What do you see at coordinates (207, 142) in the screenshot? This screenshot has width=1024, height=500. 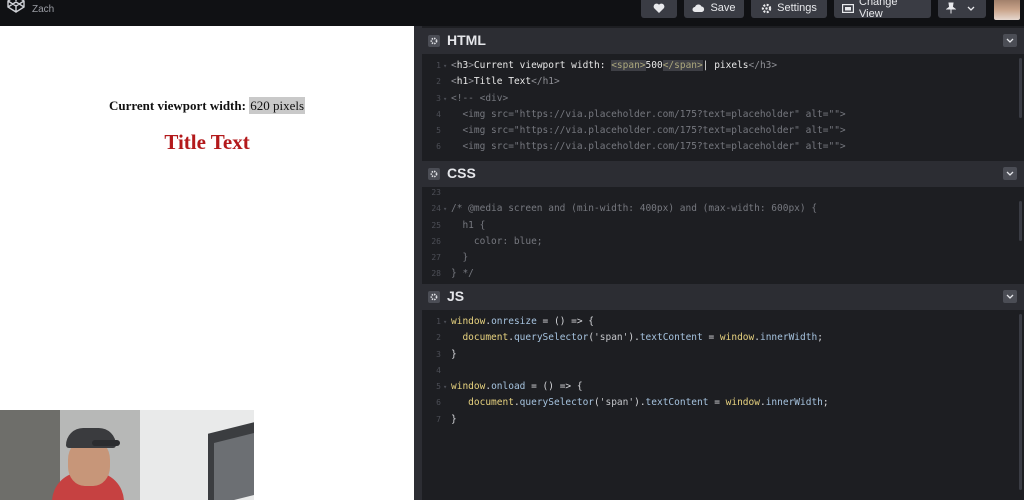 I see `title-heading: Title Text` at bounding box center [207, 142].